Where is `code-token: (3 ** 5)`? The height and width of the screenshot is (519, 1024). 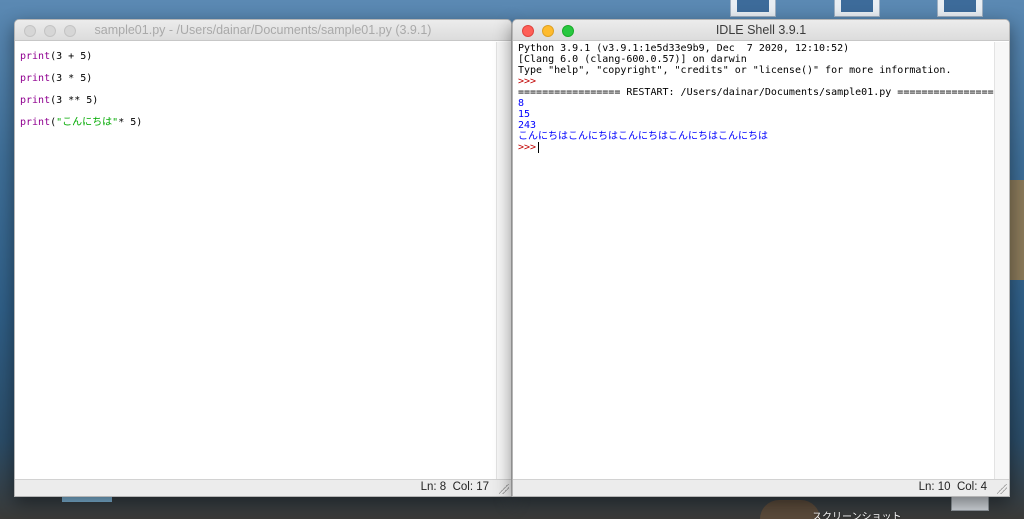
code-token: (3 ** 5) is located at coordinates (74, 100).